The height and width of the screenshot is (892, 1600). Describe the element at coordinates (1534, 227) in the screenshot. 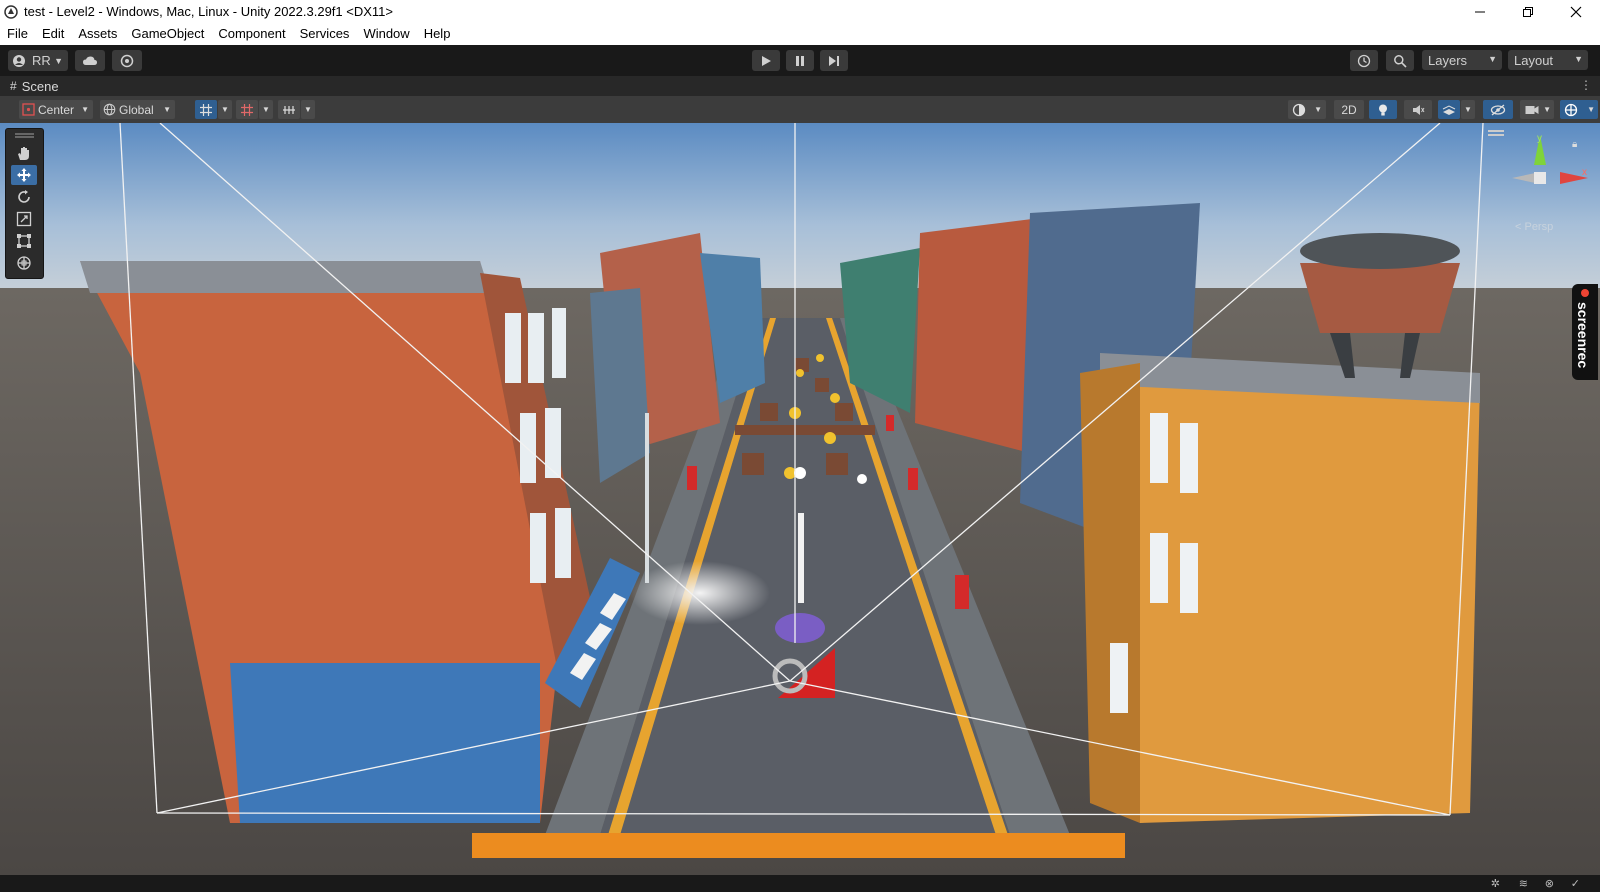

I see `projection-label: < Persp` at that location.